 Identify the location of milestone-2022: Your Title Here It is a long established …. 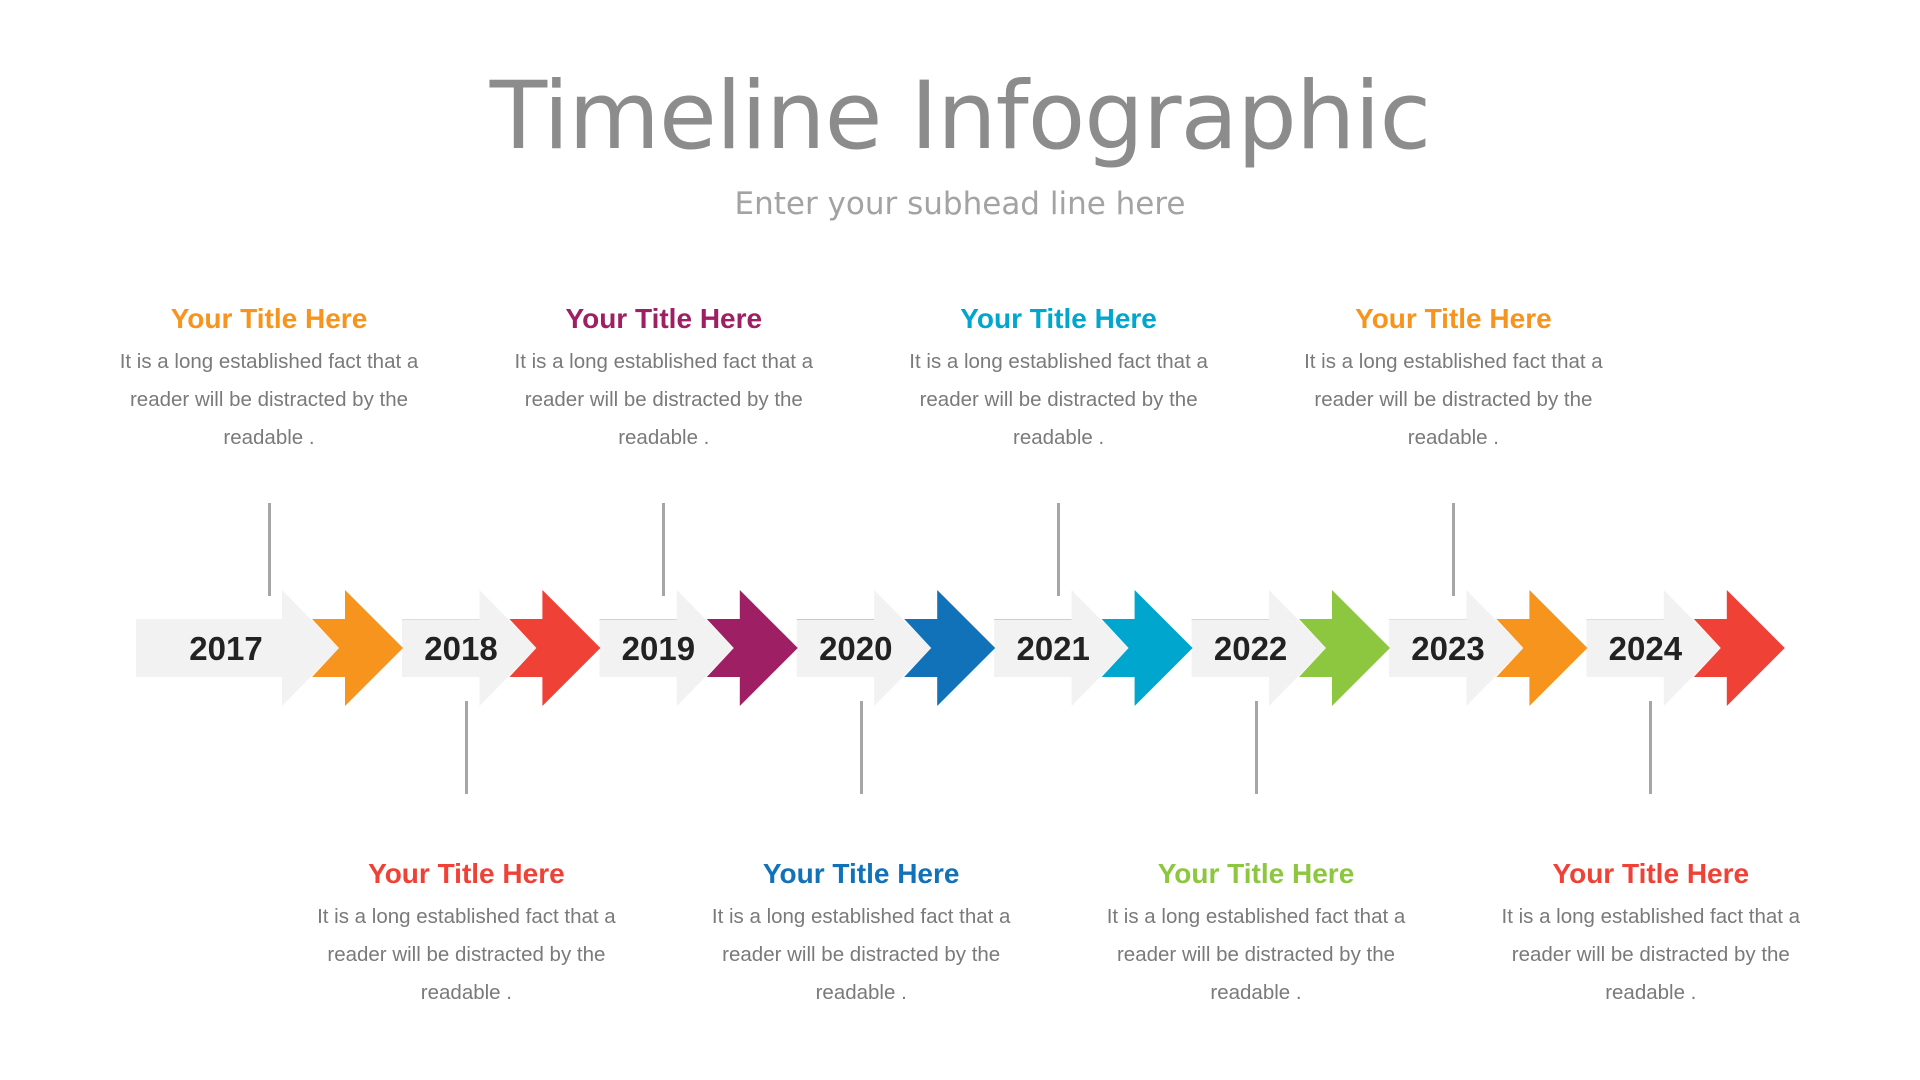
(1256, 934).